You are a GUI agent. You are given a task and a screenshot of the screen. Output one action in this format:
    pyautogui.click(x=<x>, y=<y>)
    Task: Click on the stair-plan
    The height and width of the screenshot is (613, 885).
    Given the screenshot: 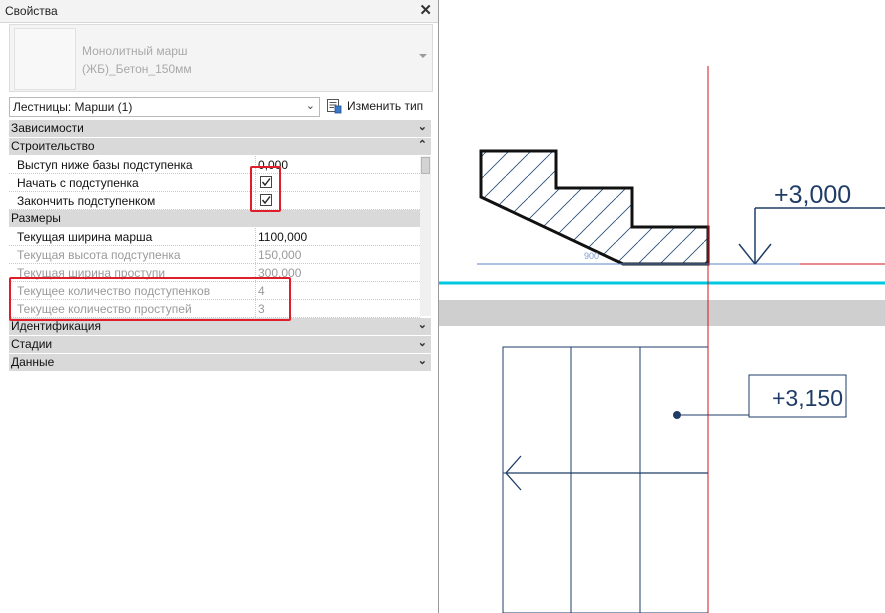 What is the action you would take?
    pyautogui.click(x=605, y=479)
    